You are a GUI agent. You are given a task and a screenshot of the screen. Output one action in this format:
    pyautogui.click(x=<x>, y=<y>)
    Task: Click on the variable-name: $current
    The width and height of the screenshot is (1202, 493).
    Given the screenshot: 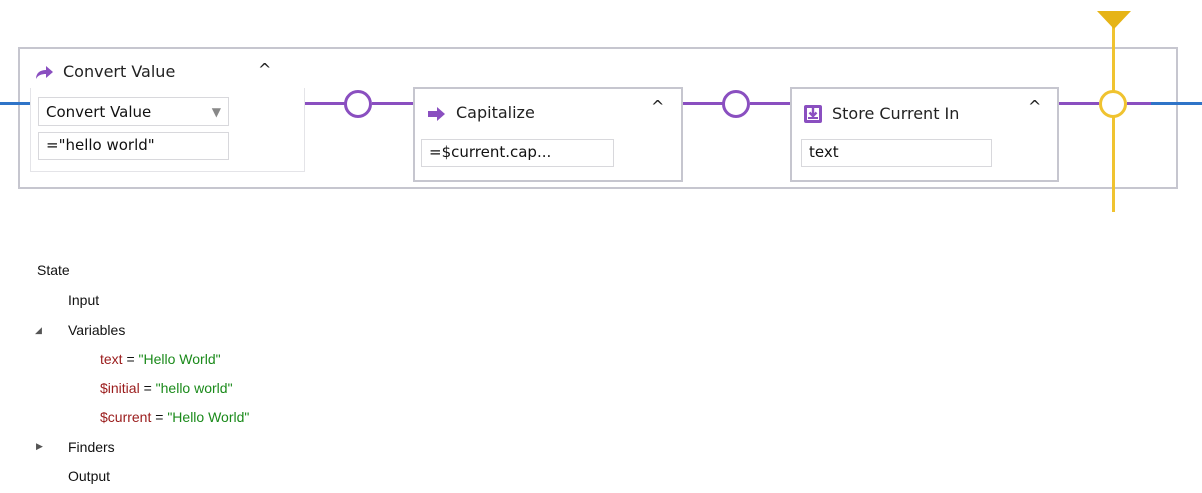 What is the action you would take?
    pyautogui.click(x=126, y=417)
    